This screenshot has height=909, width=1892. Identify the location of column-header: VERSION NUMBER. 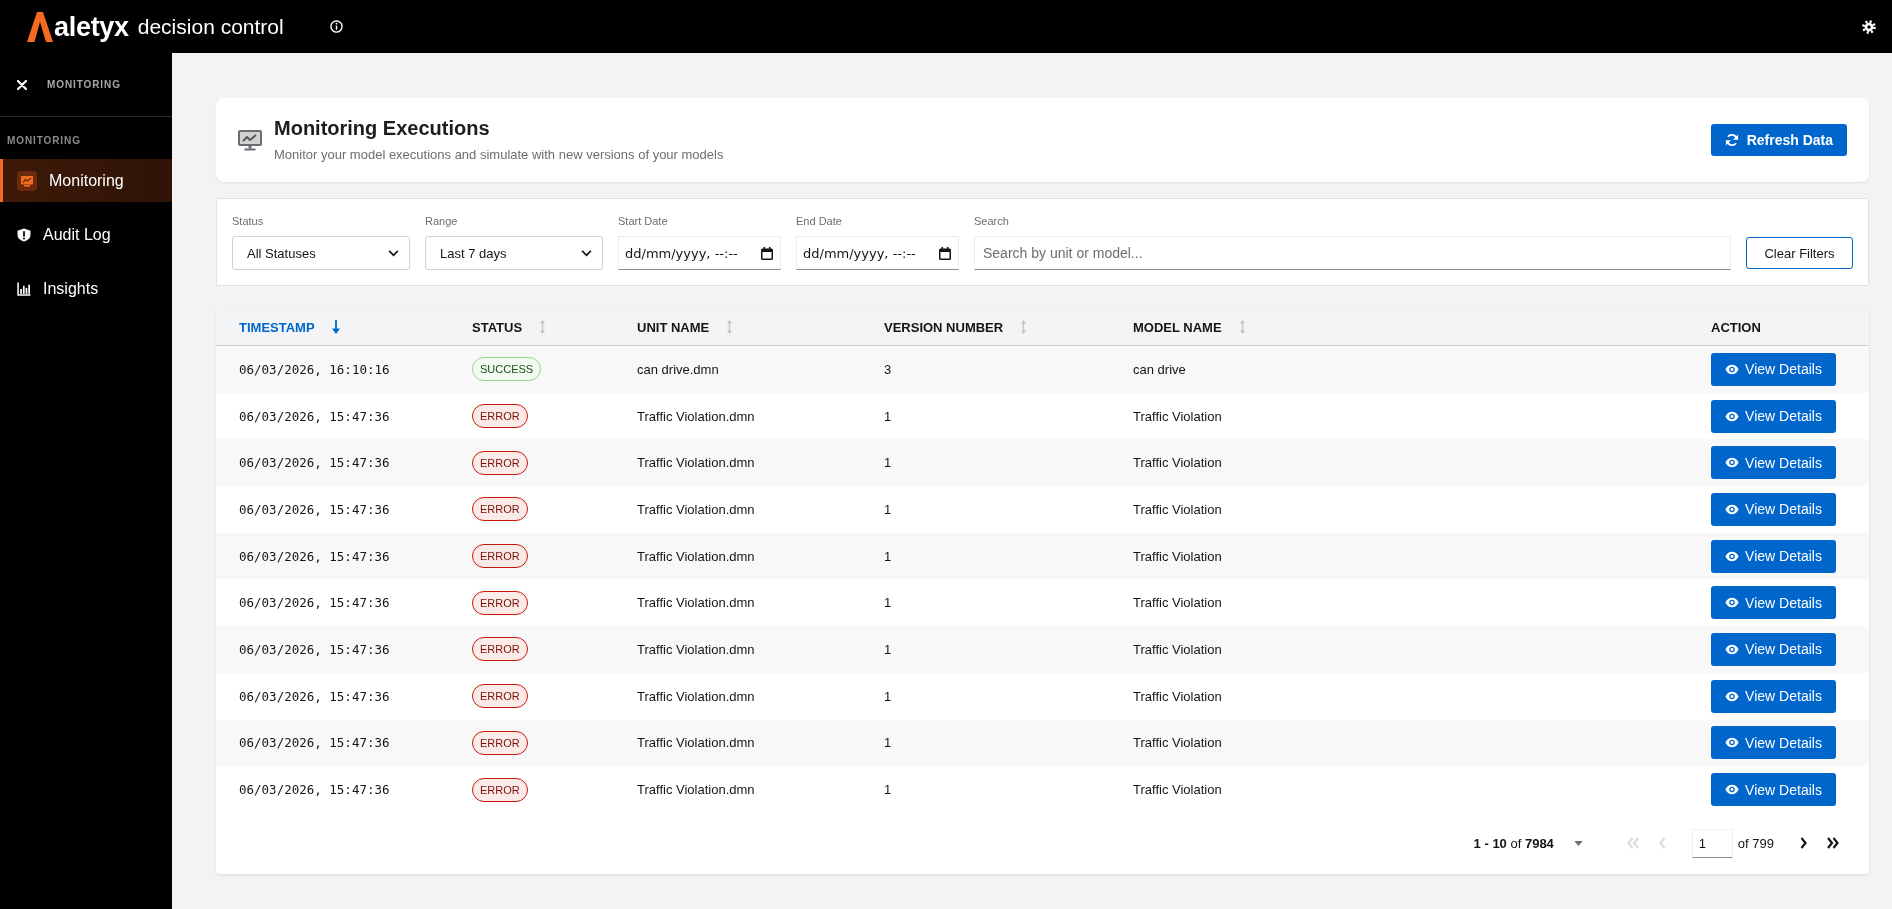
(956, 327).